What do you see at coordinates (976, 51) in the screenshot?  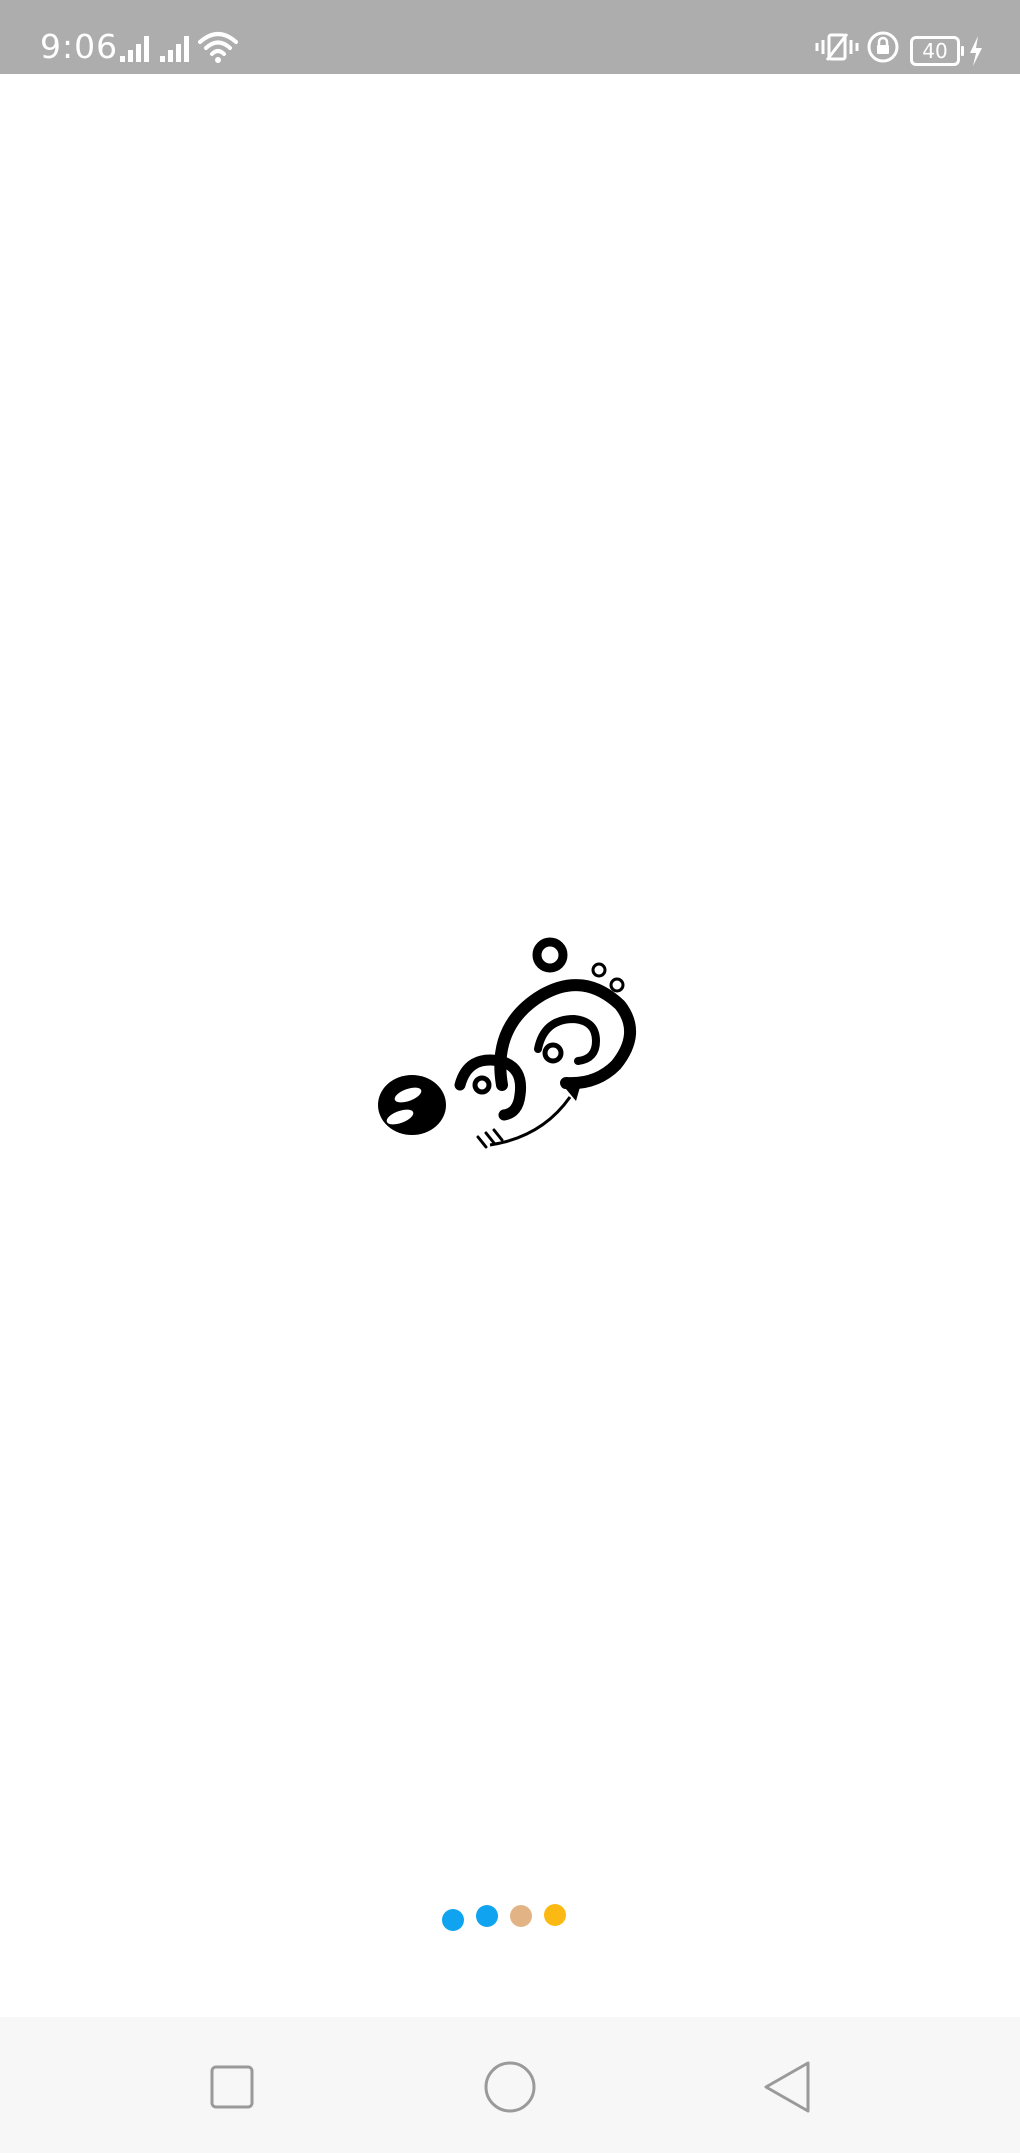 I see `charging-icon` at bounding box center [976, 51].